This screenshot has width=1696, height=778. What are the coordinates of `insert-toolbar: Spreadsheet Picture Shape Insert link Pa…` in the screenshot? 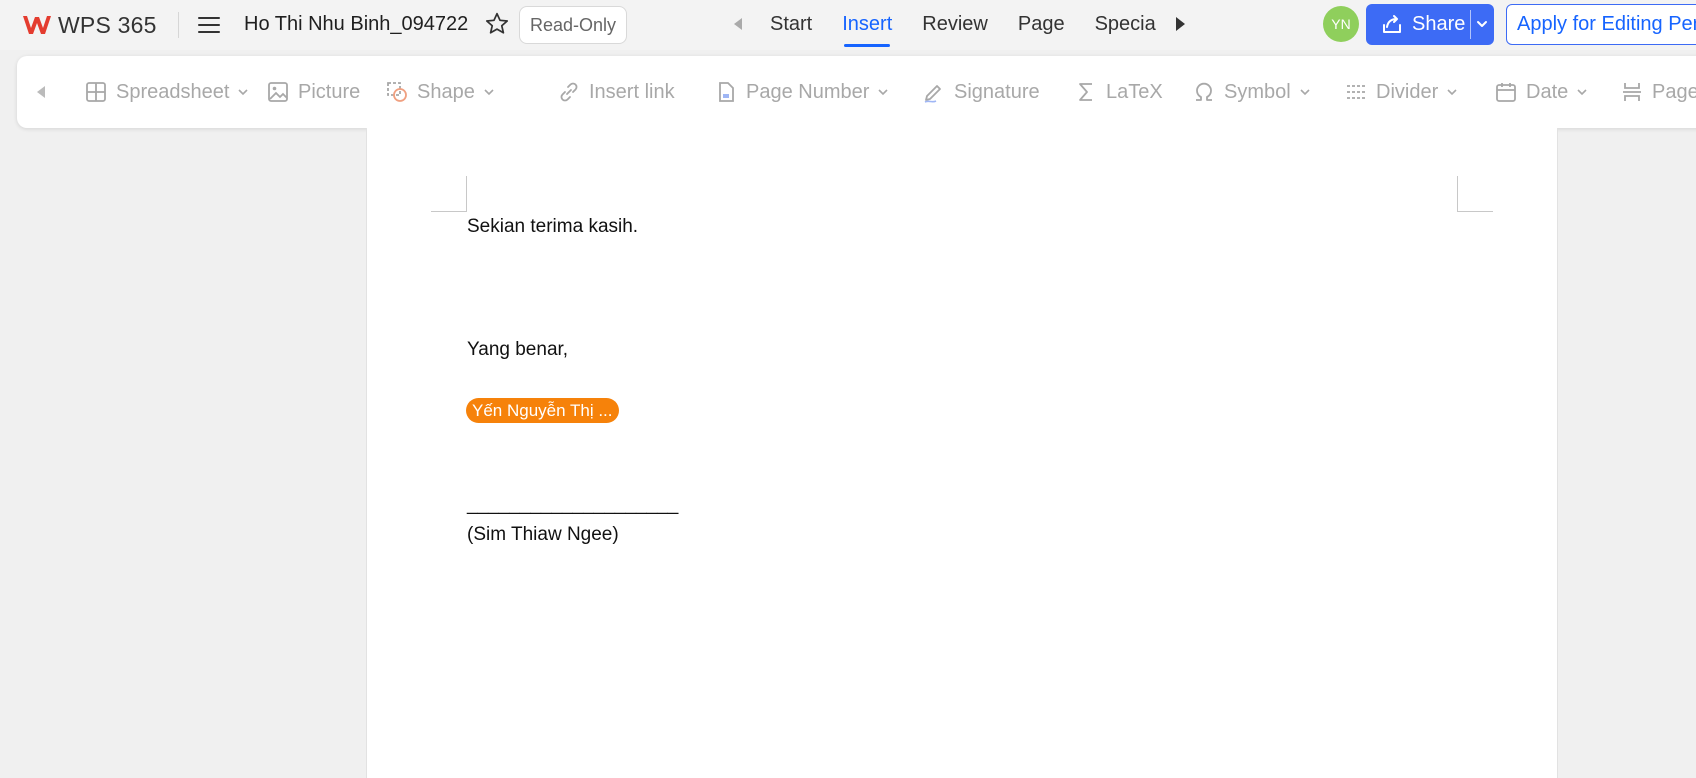 It's located at (856, 92).